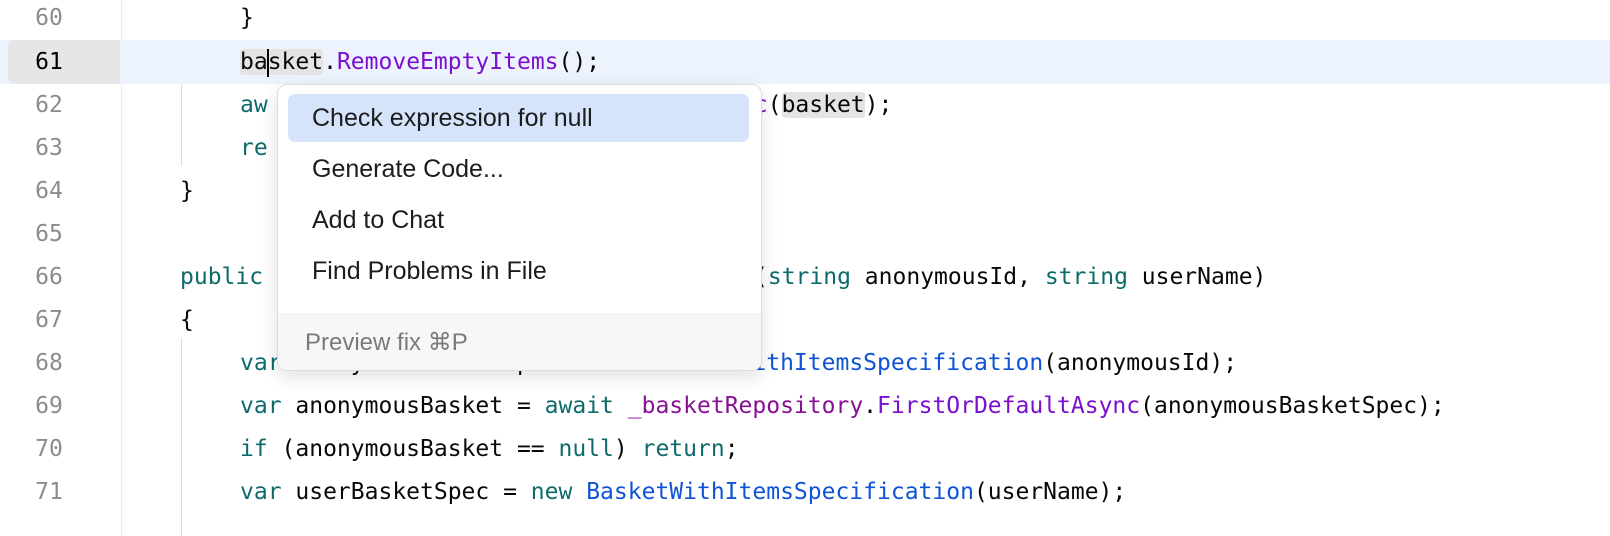  What do you see at coordinates (254, 62) in the screenshot?
I see `code-token: ba` at bounding box center [254, 62].